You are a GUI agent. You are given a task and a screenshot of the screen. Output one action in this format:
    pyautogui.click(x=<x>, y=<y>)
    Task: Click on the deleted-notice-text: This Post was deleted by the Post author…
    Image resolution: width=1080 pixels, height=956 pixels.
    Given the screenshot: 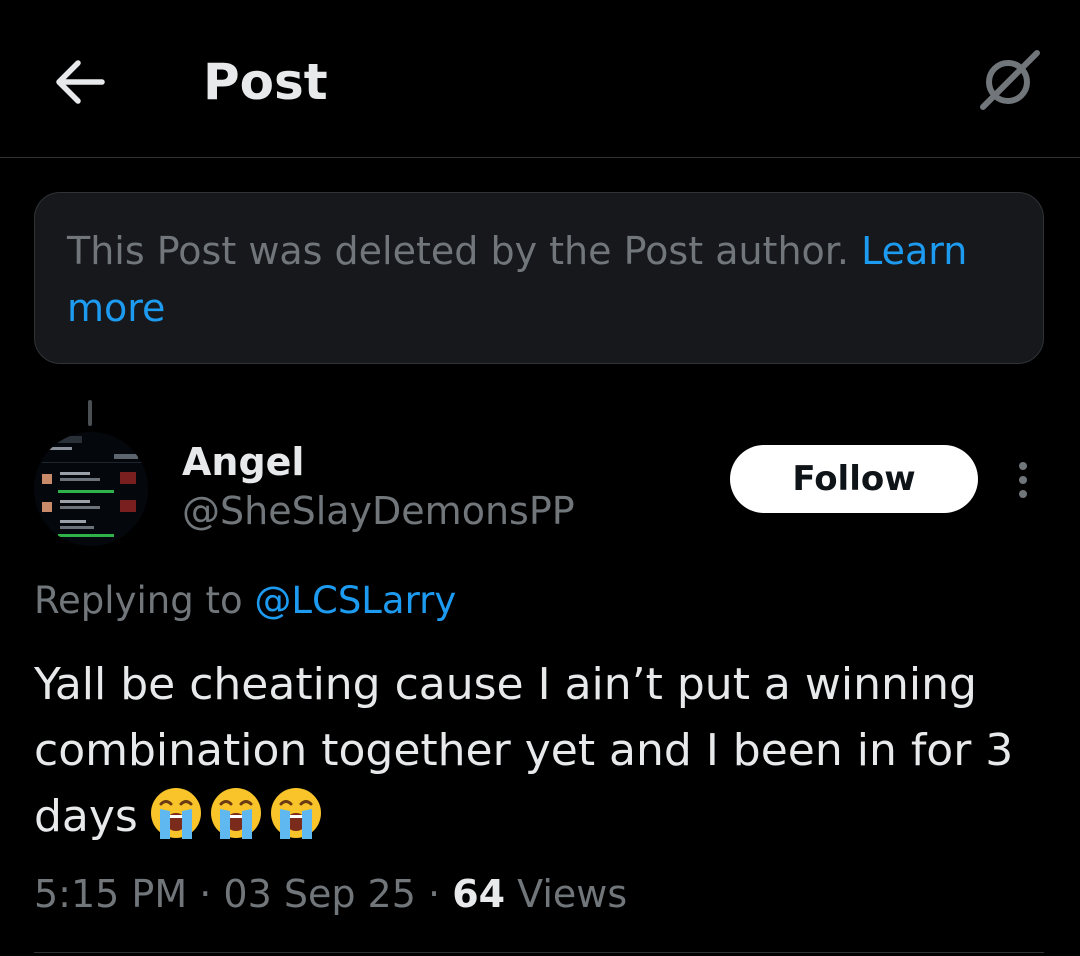 What is the action you would take?
    pyautogui.click(x=458, y=251)
    